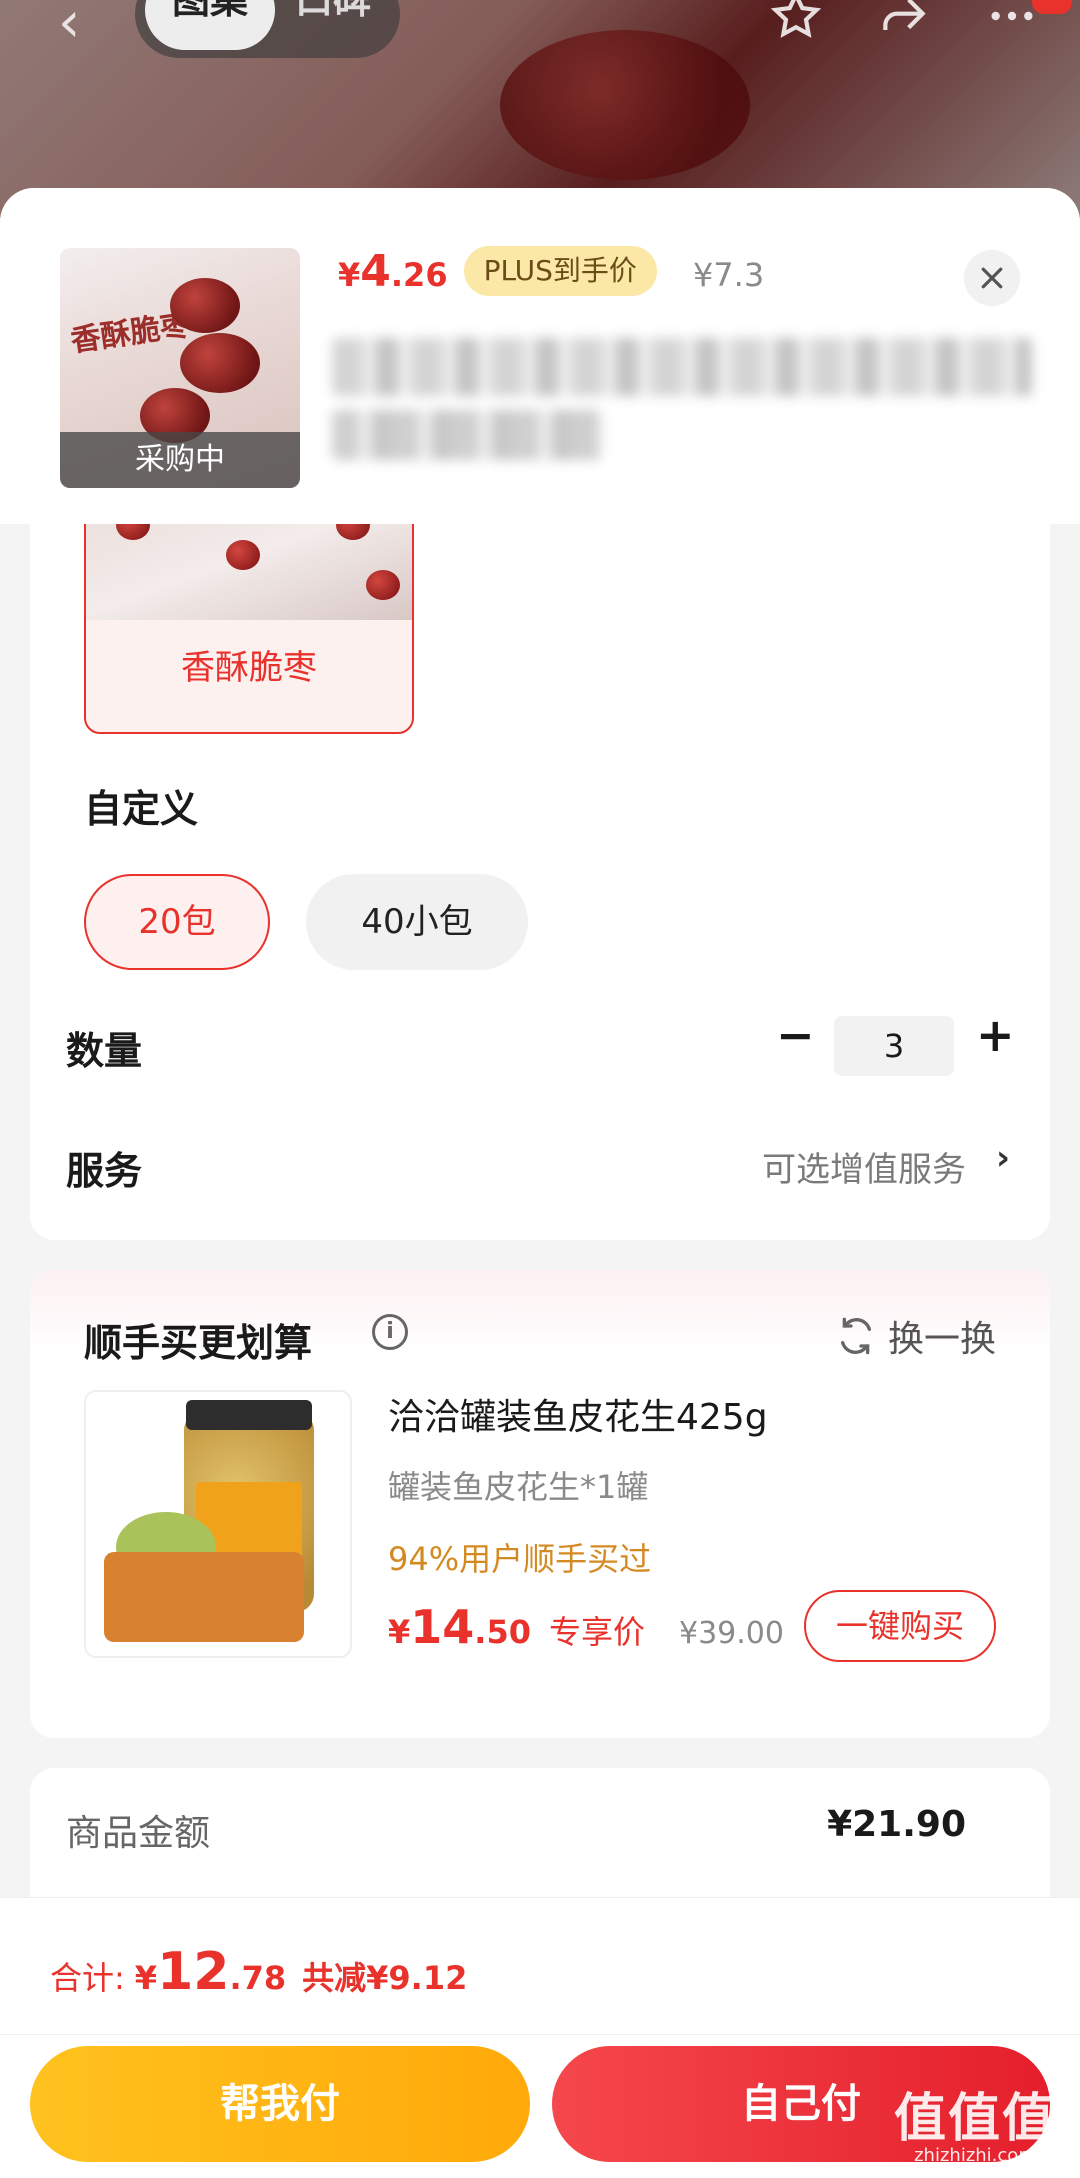  Describe the element at coordinates (390, 1332) in the screenshot. I see `info-icon: i` at that location.